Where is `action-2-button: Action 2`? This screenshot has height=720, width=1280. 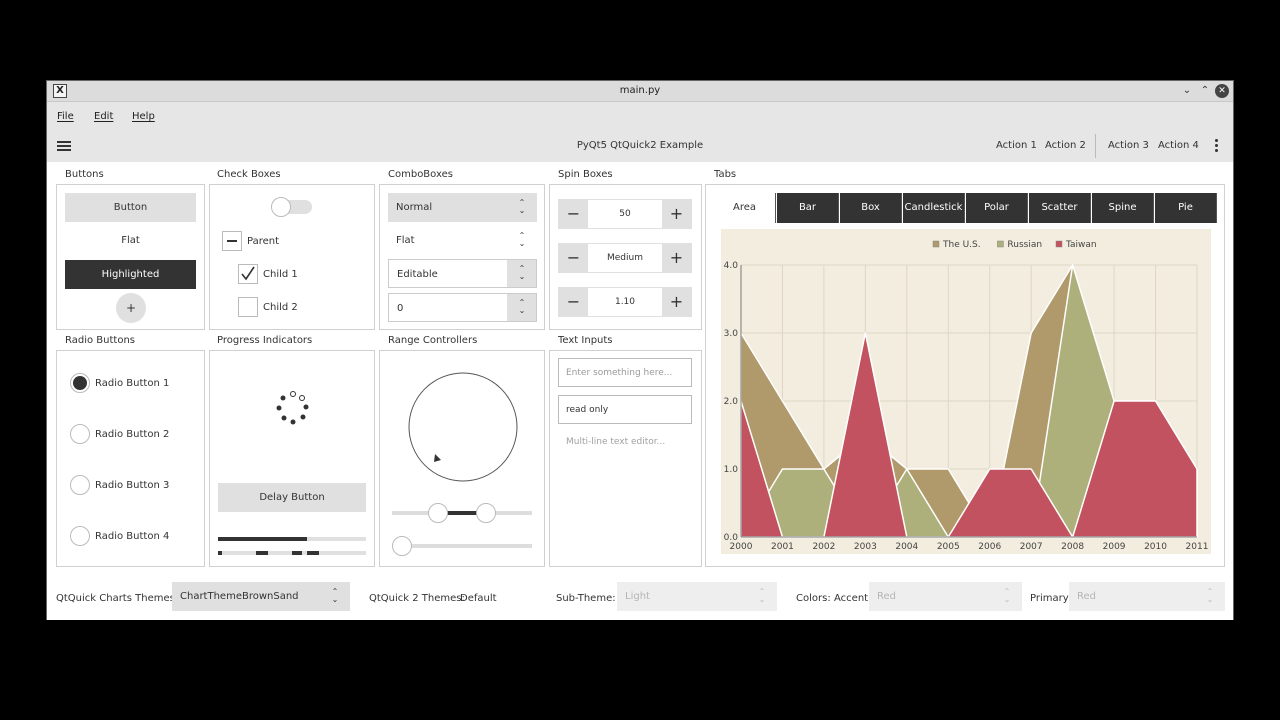
action-2-button: Action 2 is located at coordinates (1065, 145).